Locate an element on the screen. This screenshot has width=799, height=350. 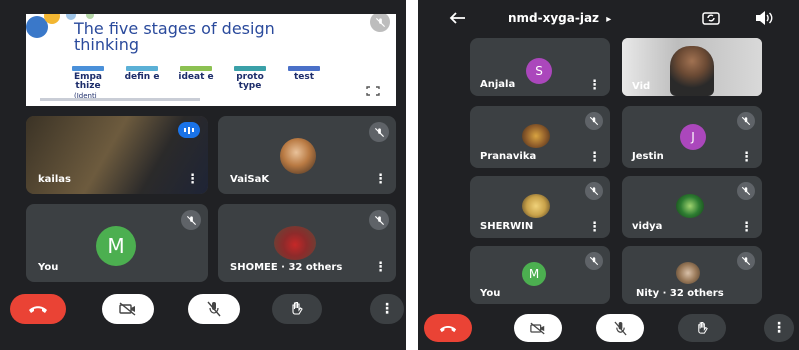
participant-tile: SHERWIN ⋮ is located at coordinates (540, 207).